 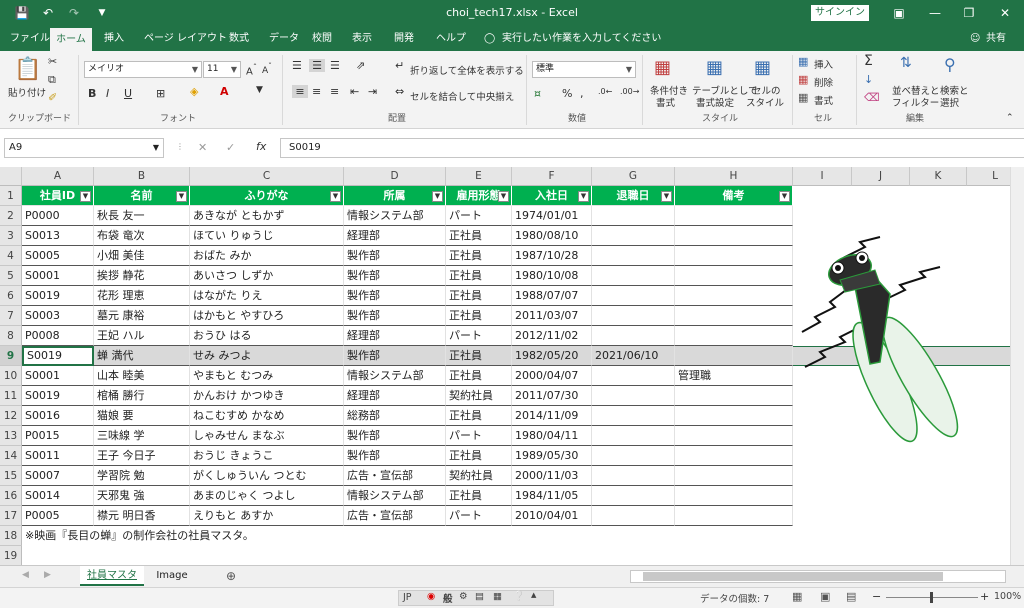 I want to click on sheet-tab-active: 社員マスタ, so click(x=112, y=576).